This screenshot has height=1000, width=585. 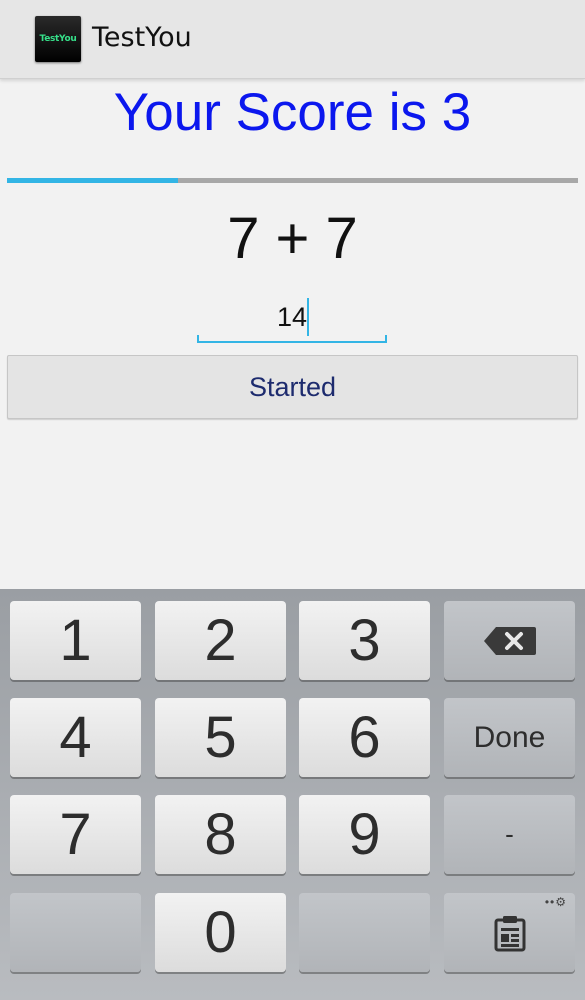 I want to click on key-5: 5, so click(x=220, y=737).